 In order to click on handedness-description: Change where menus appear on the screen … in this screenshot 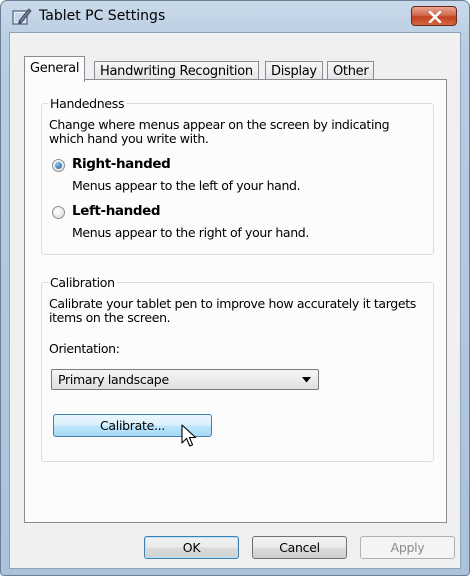, I will do `click(219, 131)`.